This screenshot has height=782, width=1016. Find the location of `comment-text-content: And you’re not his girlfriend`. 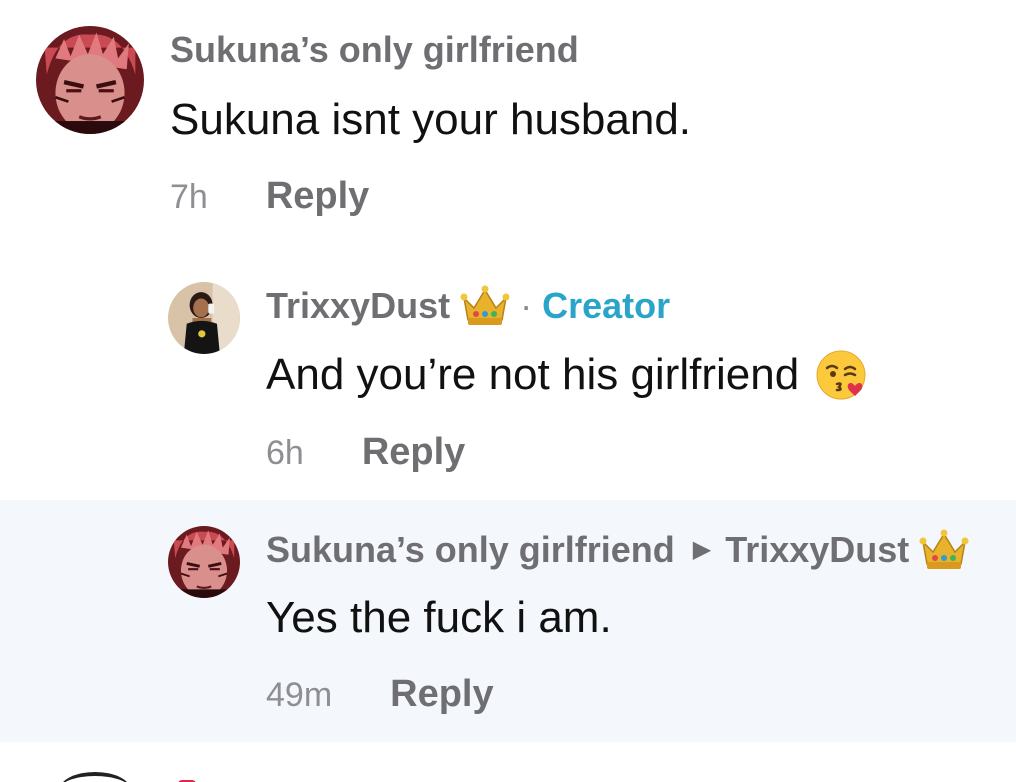

comment-text-content: And you’re not his girlfriend is located at coordinates (533, 374).